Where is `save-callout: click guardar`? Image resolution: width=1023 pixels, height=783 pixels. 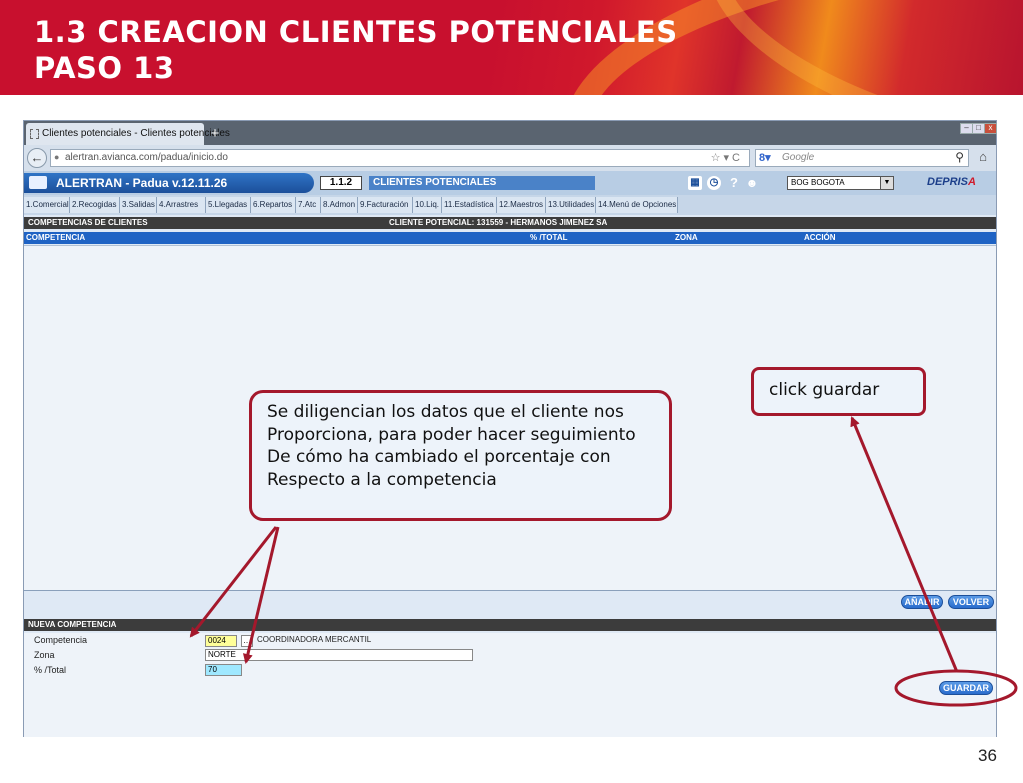 save-callout: click guardar is located at coordinates (838, 391).